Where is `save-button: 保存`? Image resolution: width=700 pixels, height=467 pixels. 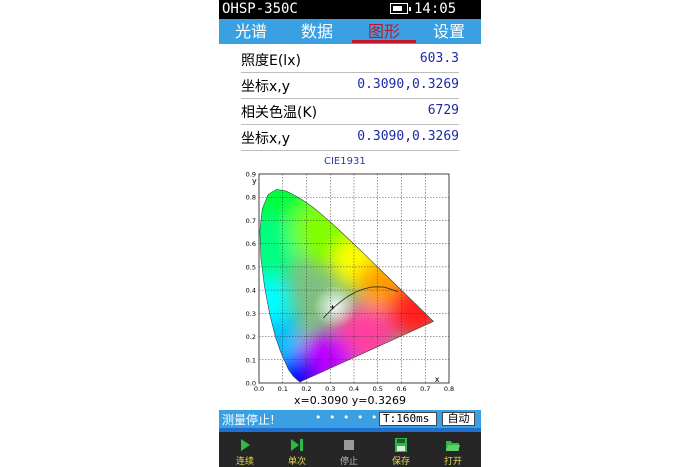 save-button: 保存 is located at coordinates (401, 449).